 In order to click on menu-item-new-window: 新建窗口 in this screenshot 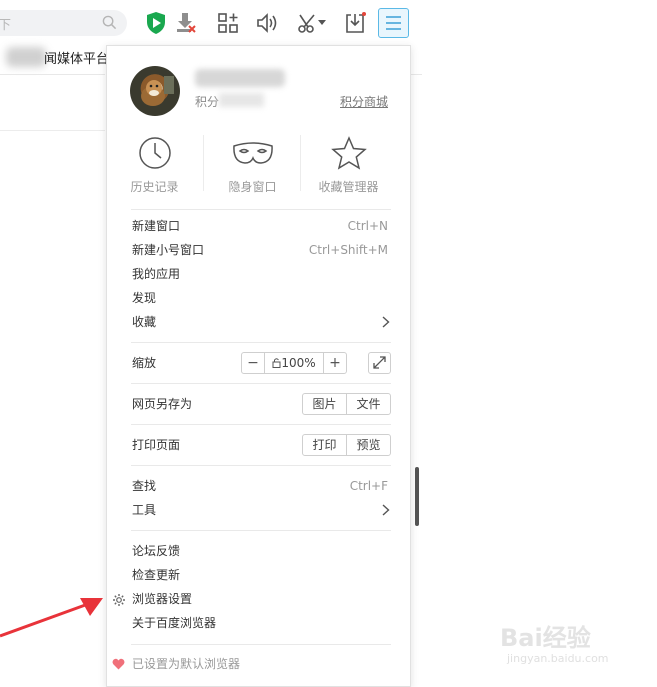, I will do `click(156, 226)`.